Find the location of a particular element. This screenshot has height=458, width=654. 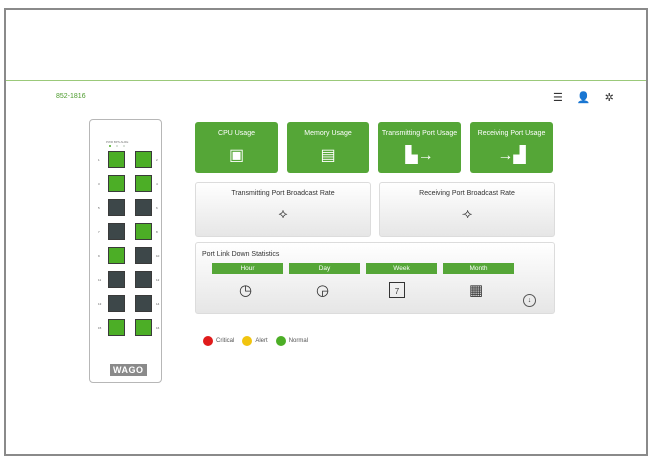

legend-normal-label: Normal is located at coordinates (298, 341).